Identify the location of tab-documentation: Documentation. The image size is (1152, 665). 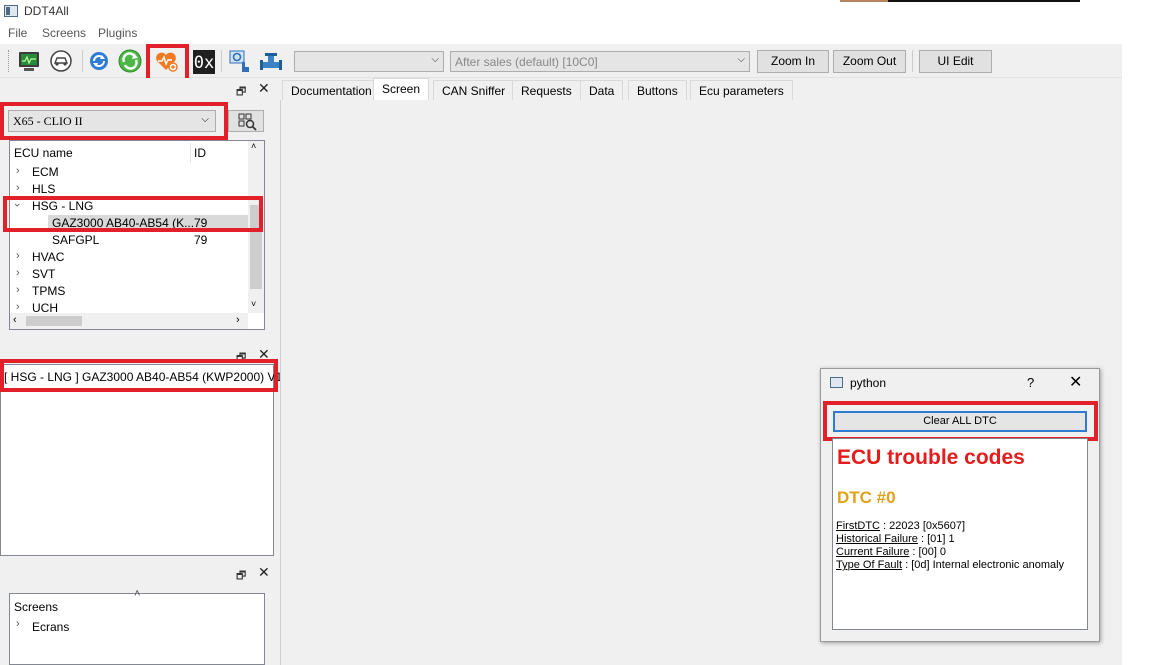
(331, 90).